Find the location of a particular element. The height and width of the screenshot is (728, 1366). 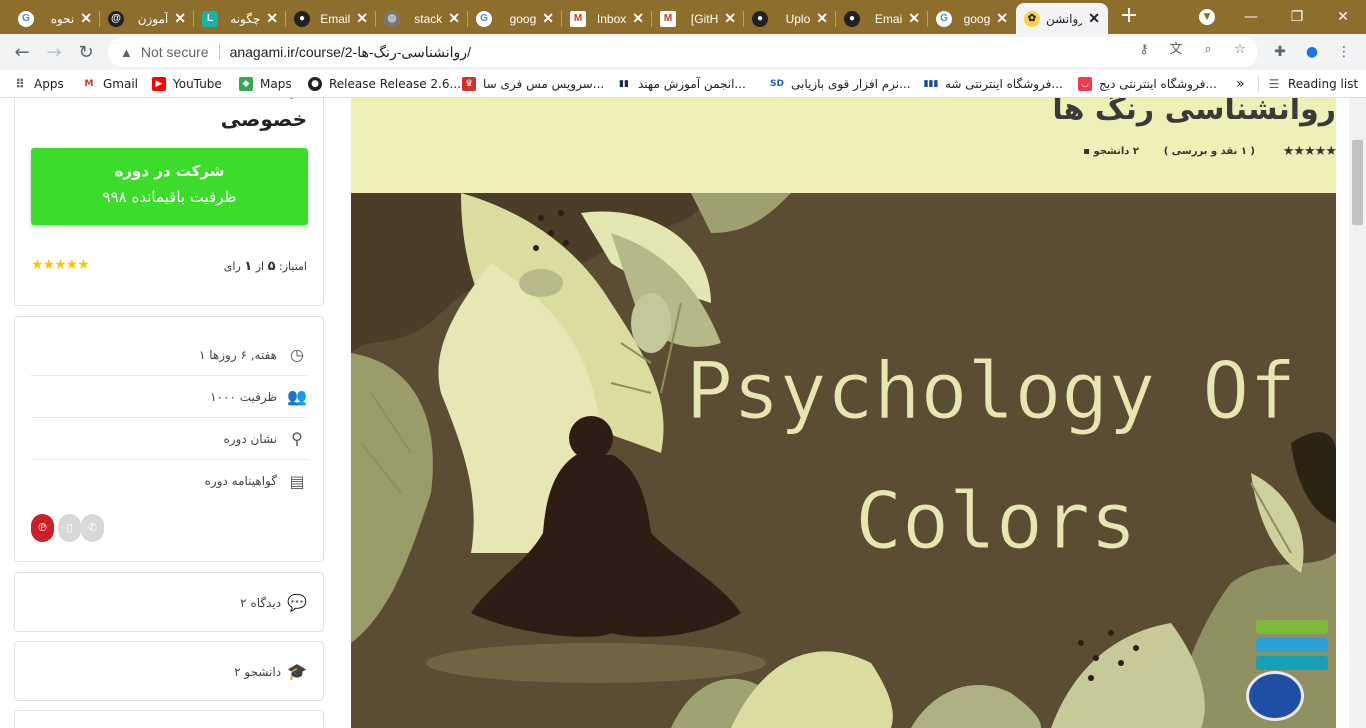

students-row: ۲ دانشجو 🎓 is located at coordinates (270, 671).